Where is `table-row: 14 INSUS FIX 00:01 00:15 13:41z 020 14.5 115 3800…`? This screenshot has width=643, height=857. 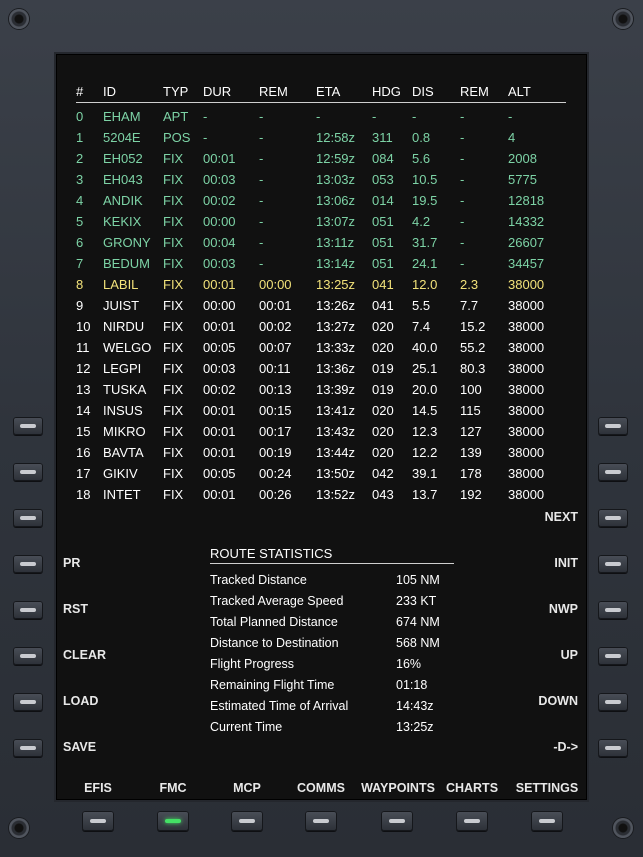 table-row: 14 INSUS FIX 00:01 00:15 13:41z 020 14.5 115 3800… is located at coordinates (321, 411).